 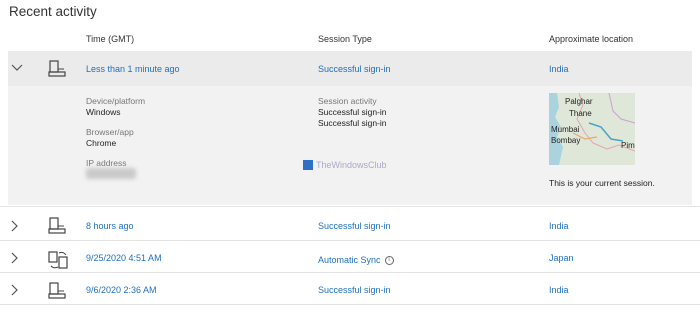 What do you see at coordinates (349, 260) in the screenshot?
I see `session-type-text: Automatic Sync` at bounding box center [349, 260].